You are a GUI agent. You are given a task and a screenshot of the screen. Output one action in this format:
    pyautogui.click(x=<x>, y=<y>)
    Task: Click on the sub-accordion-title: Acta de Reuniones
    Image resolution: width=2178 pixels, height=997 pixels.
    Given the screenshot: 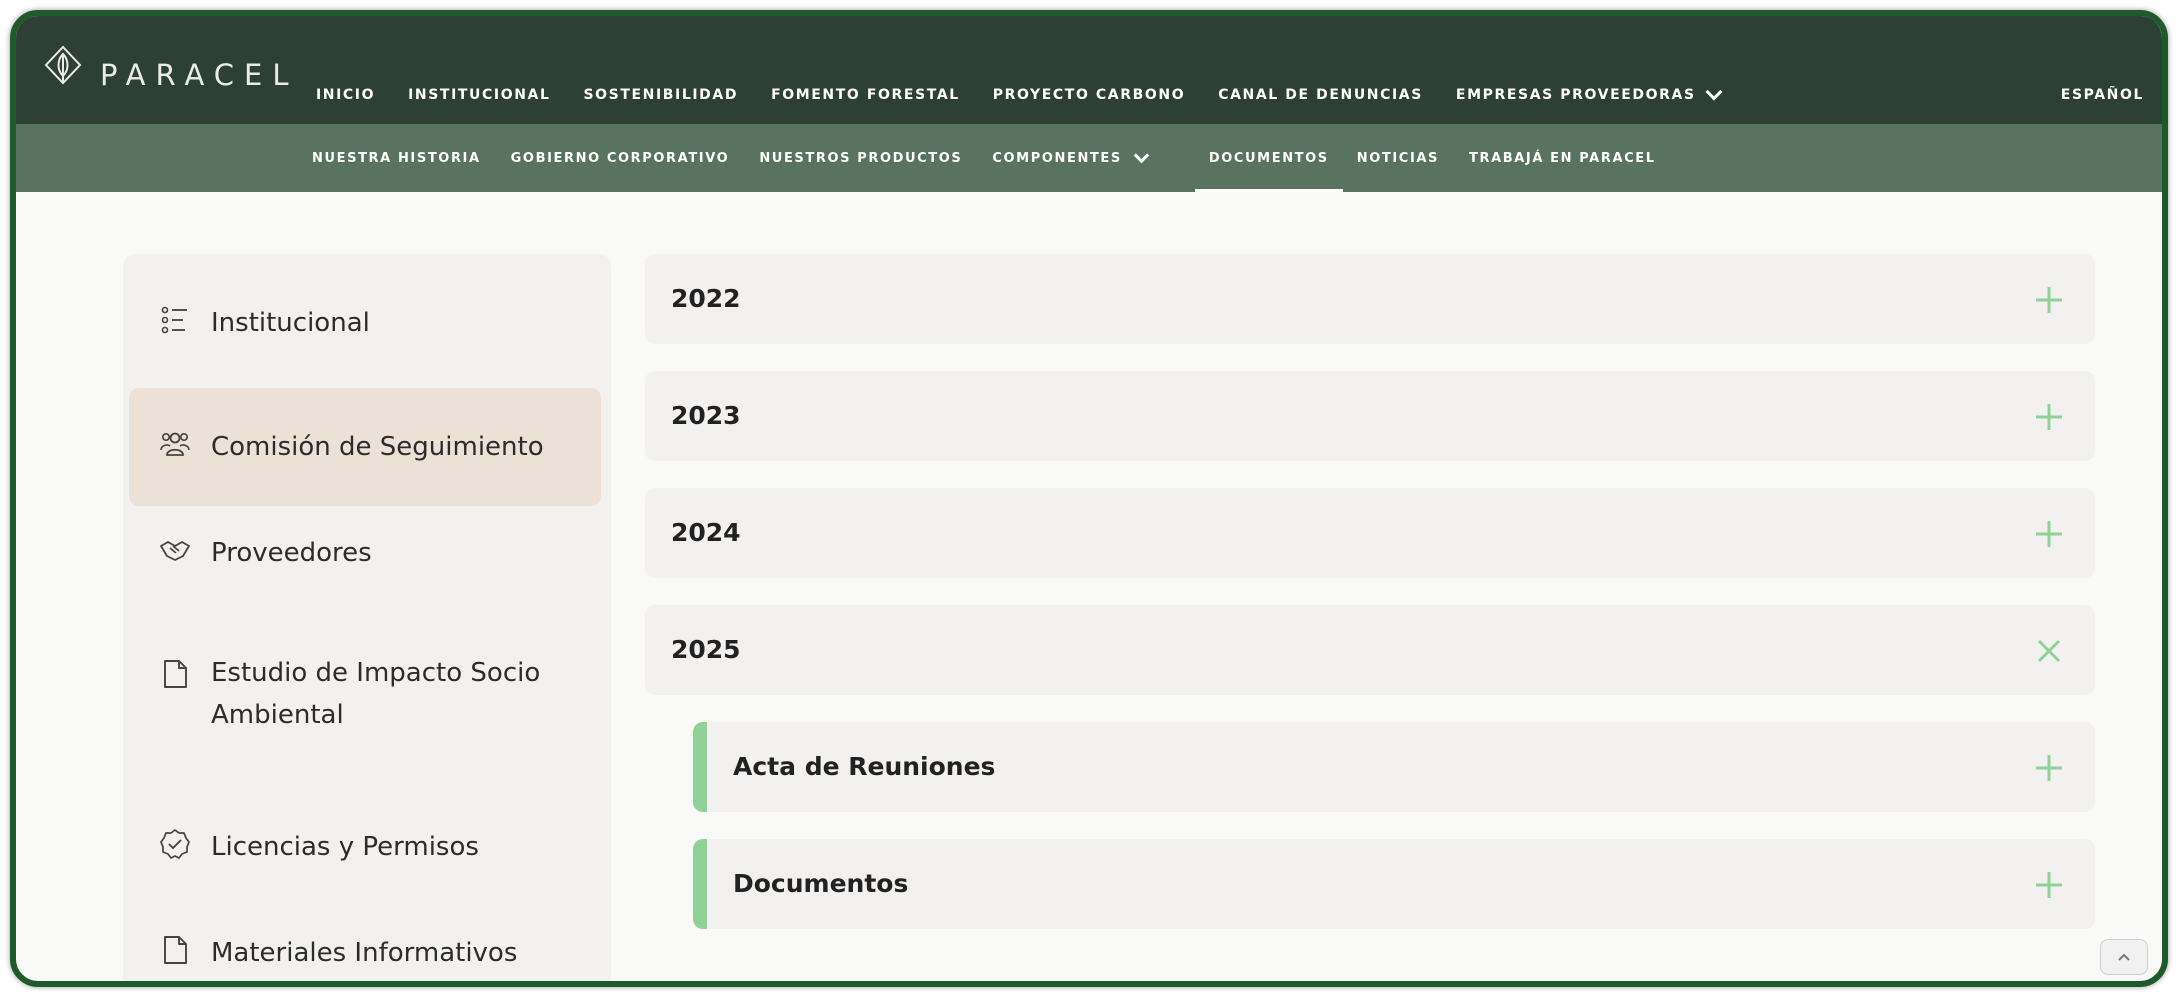 What is the action you would take?
    pyautogui.click(x=864, y=766)
    